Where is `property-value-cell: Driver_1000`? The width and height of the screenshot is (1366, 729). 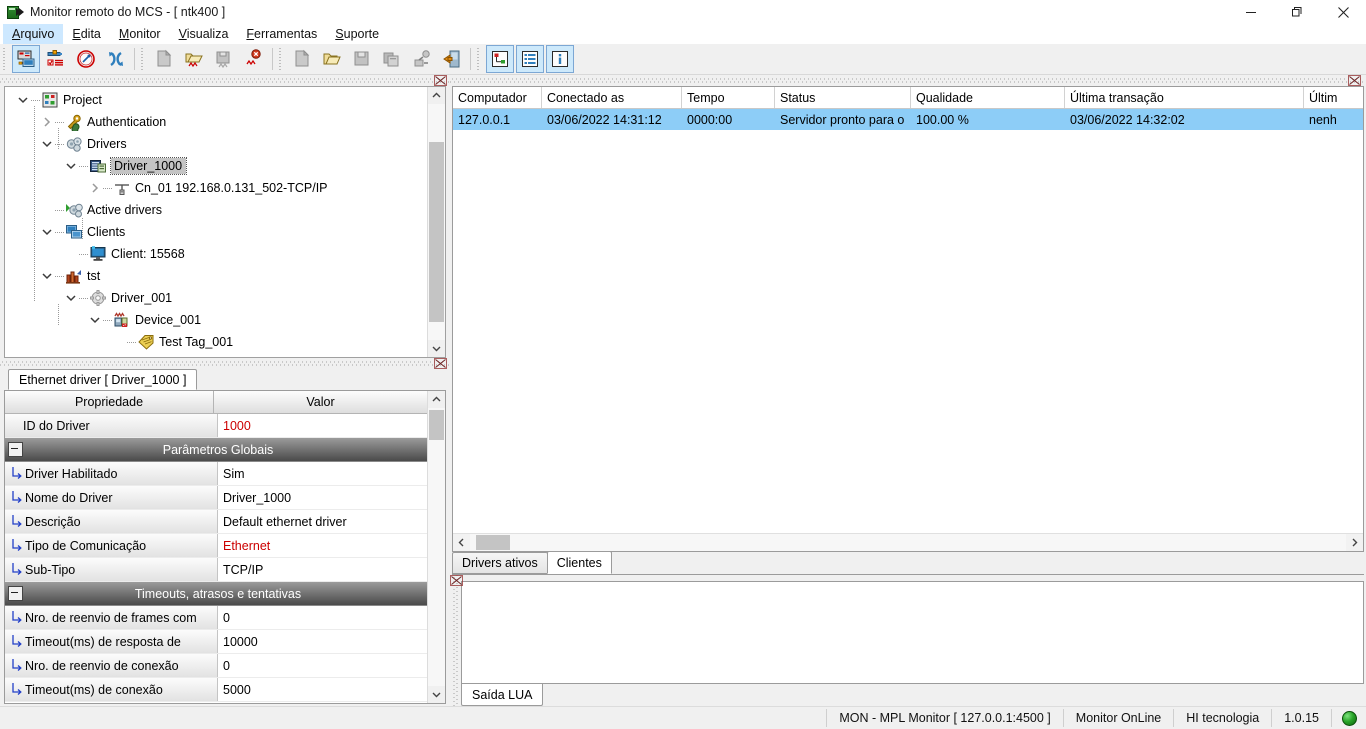 property-value-cell: Driver_1000 is located at coordinates (322, 497).